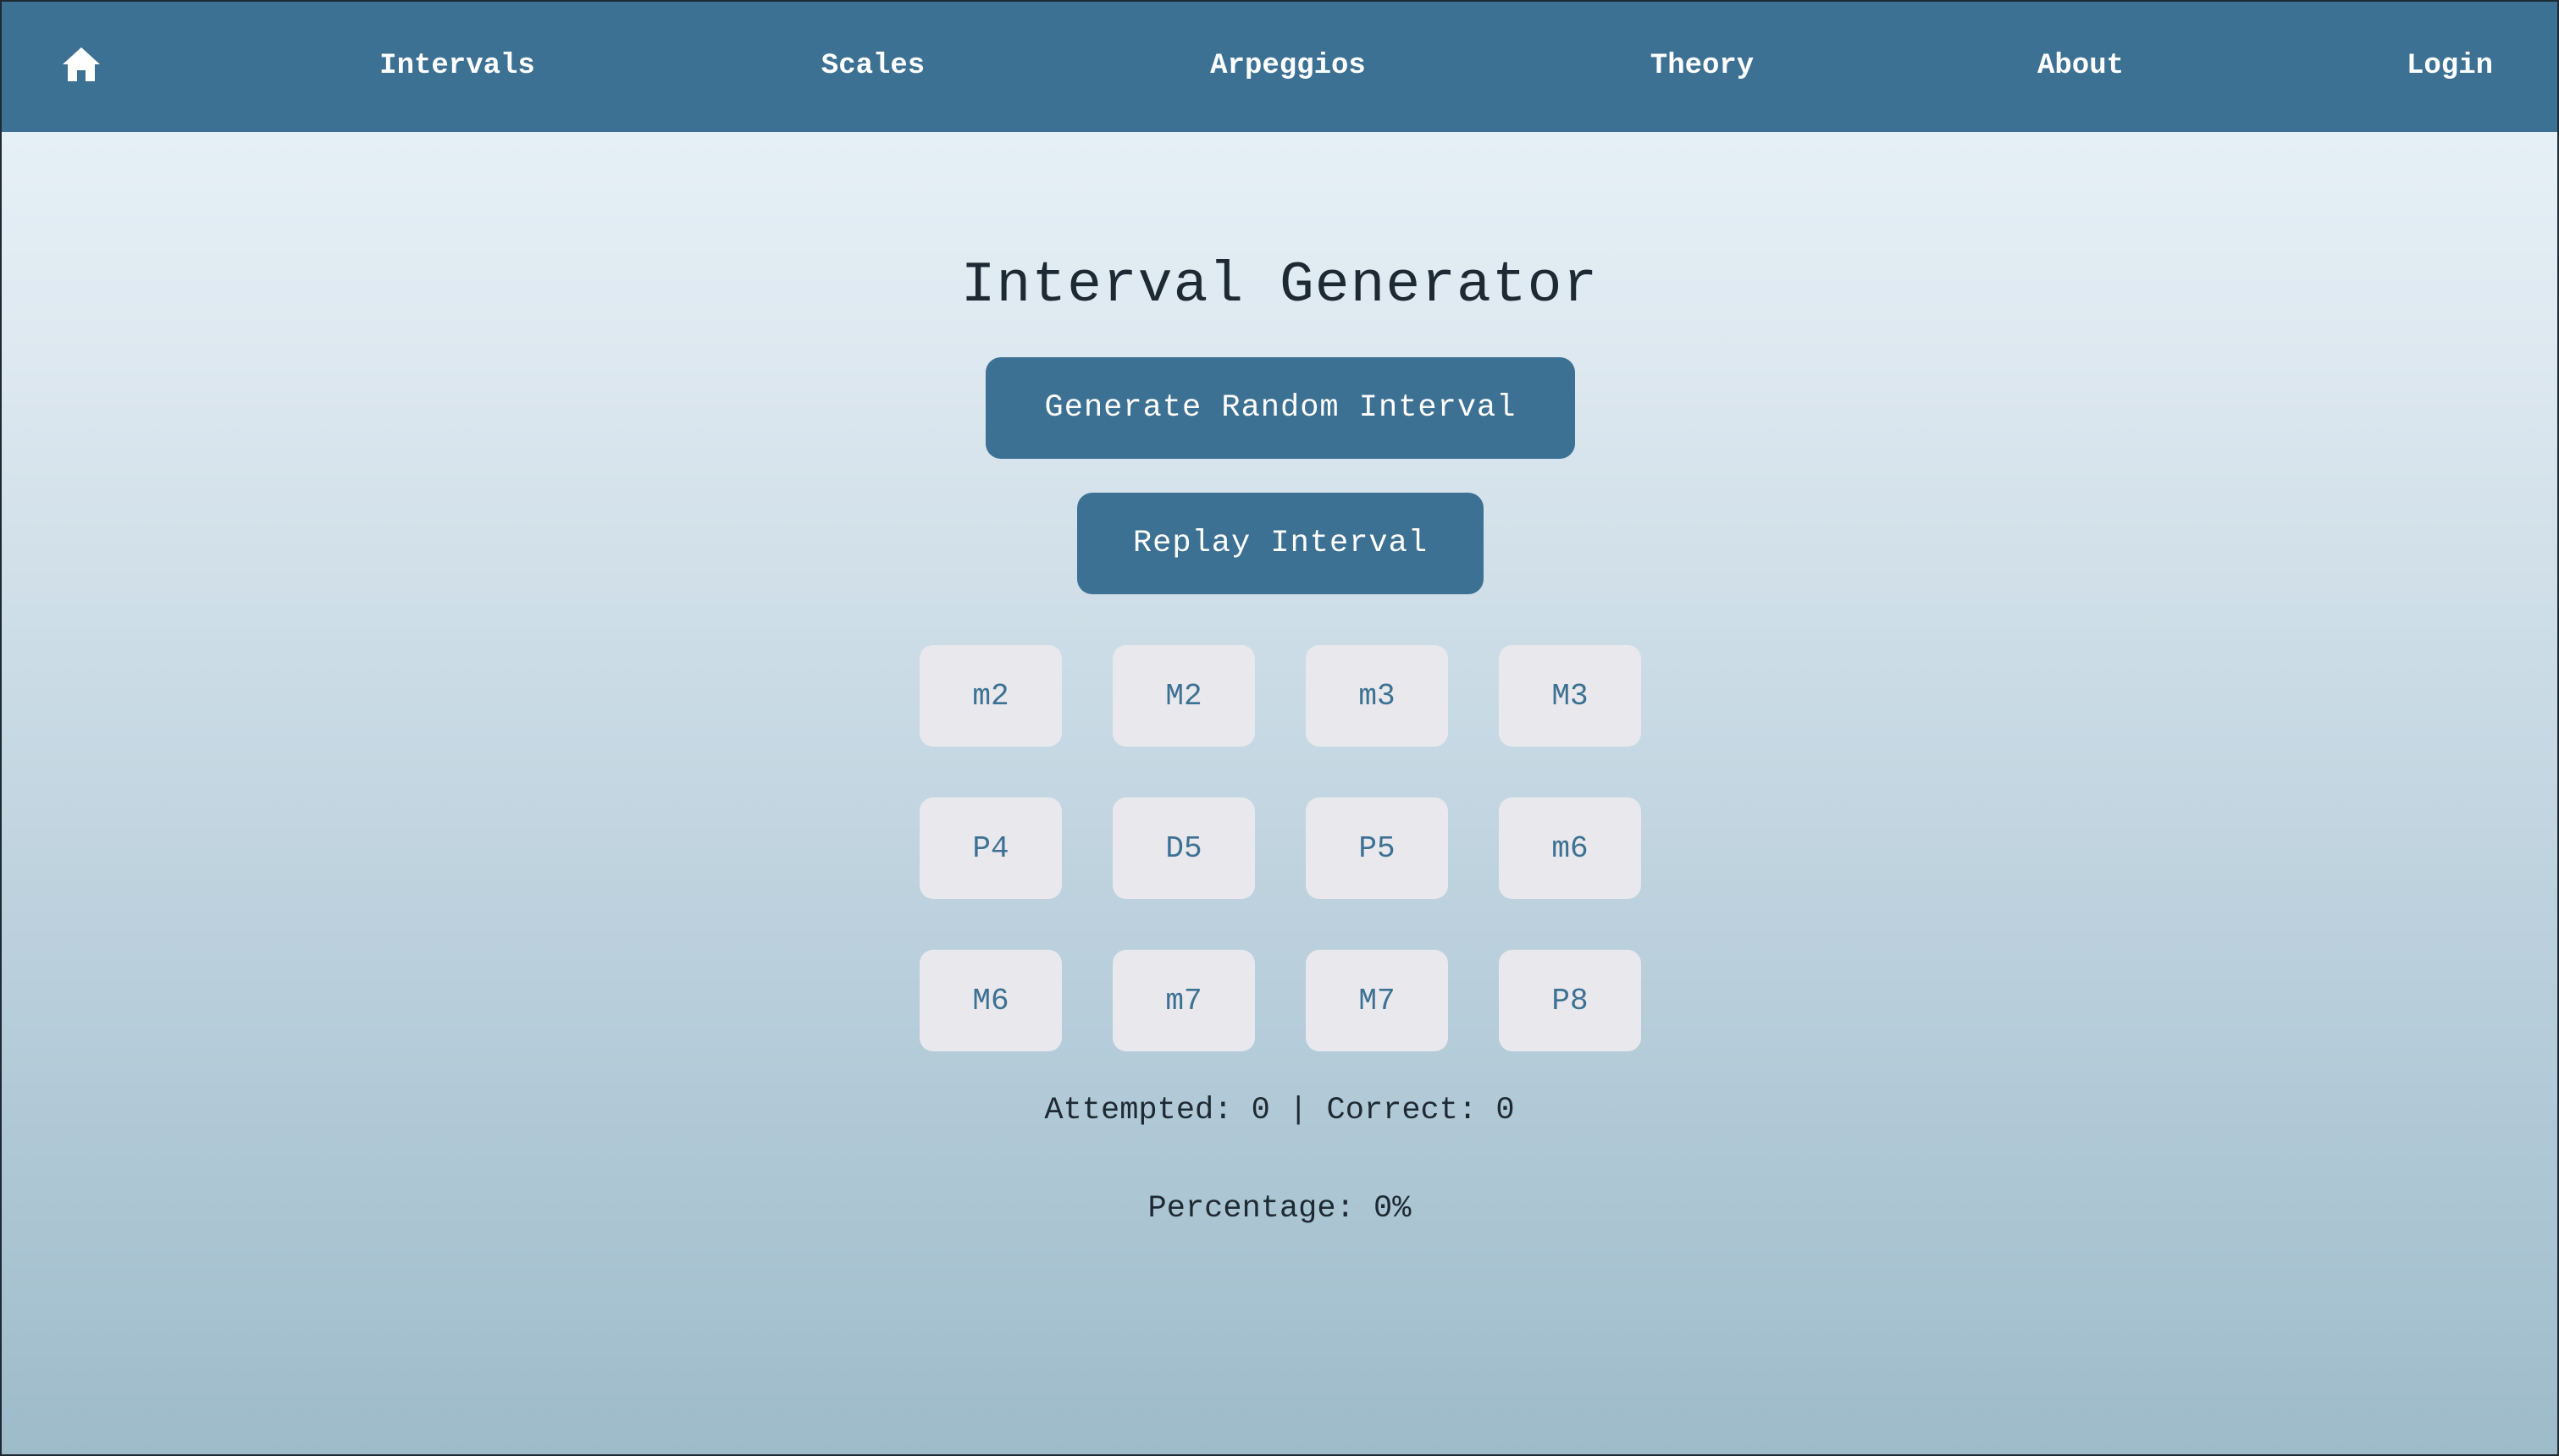 The height and width of the screenshot is (1456, 2559). I want to click on nav-item-intervals: Intervals, so click(457, 66).